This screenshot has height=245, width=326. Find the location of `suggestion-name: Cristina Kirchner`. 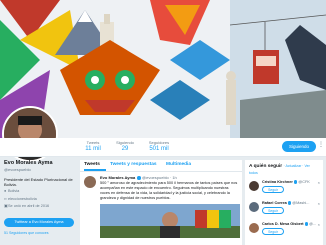

suggestion-name: Cristina Kirchner is located at coordinates (277, 182).